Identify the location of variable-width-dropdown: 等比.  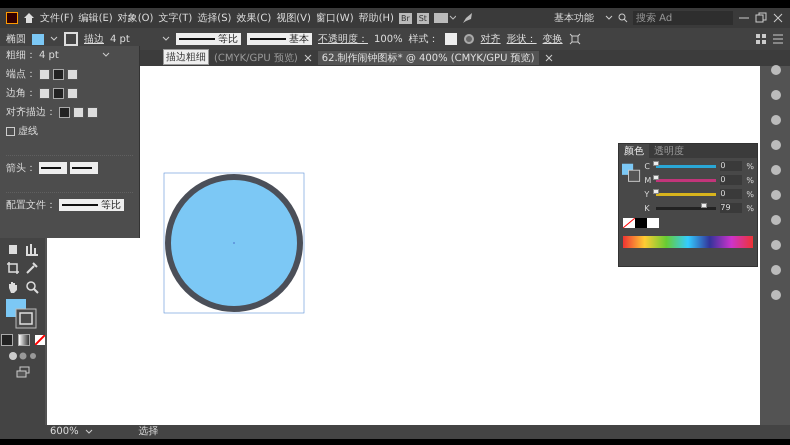
(208, 39).